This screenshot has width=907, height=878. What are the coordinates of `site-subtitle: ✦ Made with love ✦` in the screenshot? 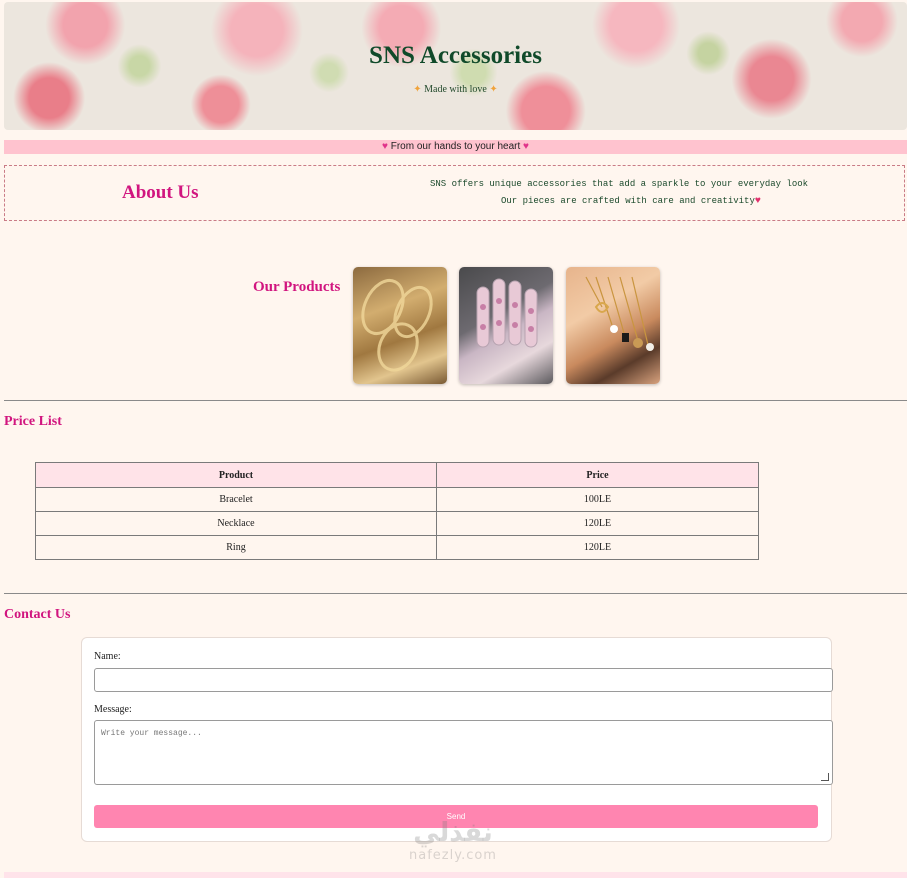 It's located at (455, 89).